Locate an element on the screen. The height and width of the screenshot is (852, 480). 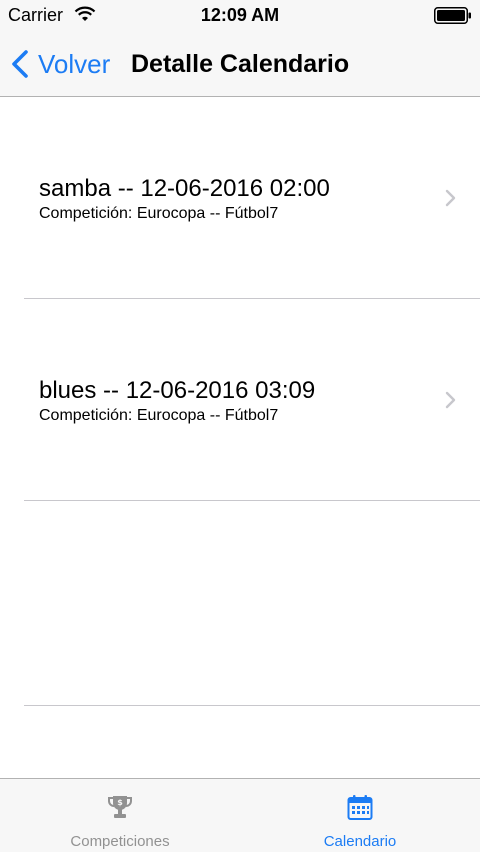
clock: 12:09 AM is located at coordinates (240, 15).